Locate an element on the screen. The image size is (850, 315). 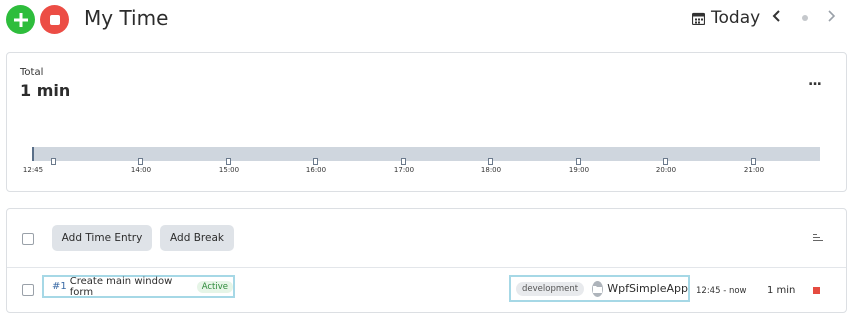
page-title: My Time is located at coordinates (126, 18).